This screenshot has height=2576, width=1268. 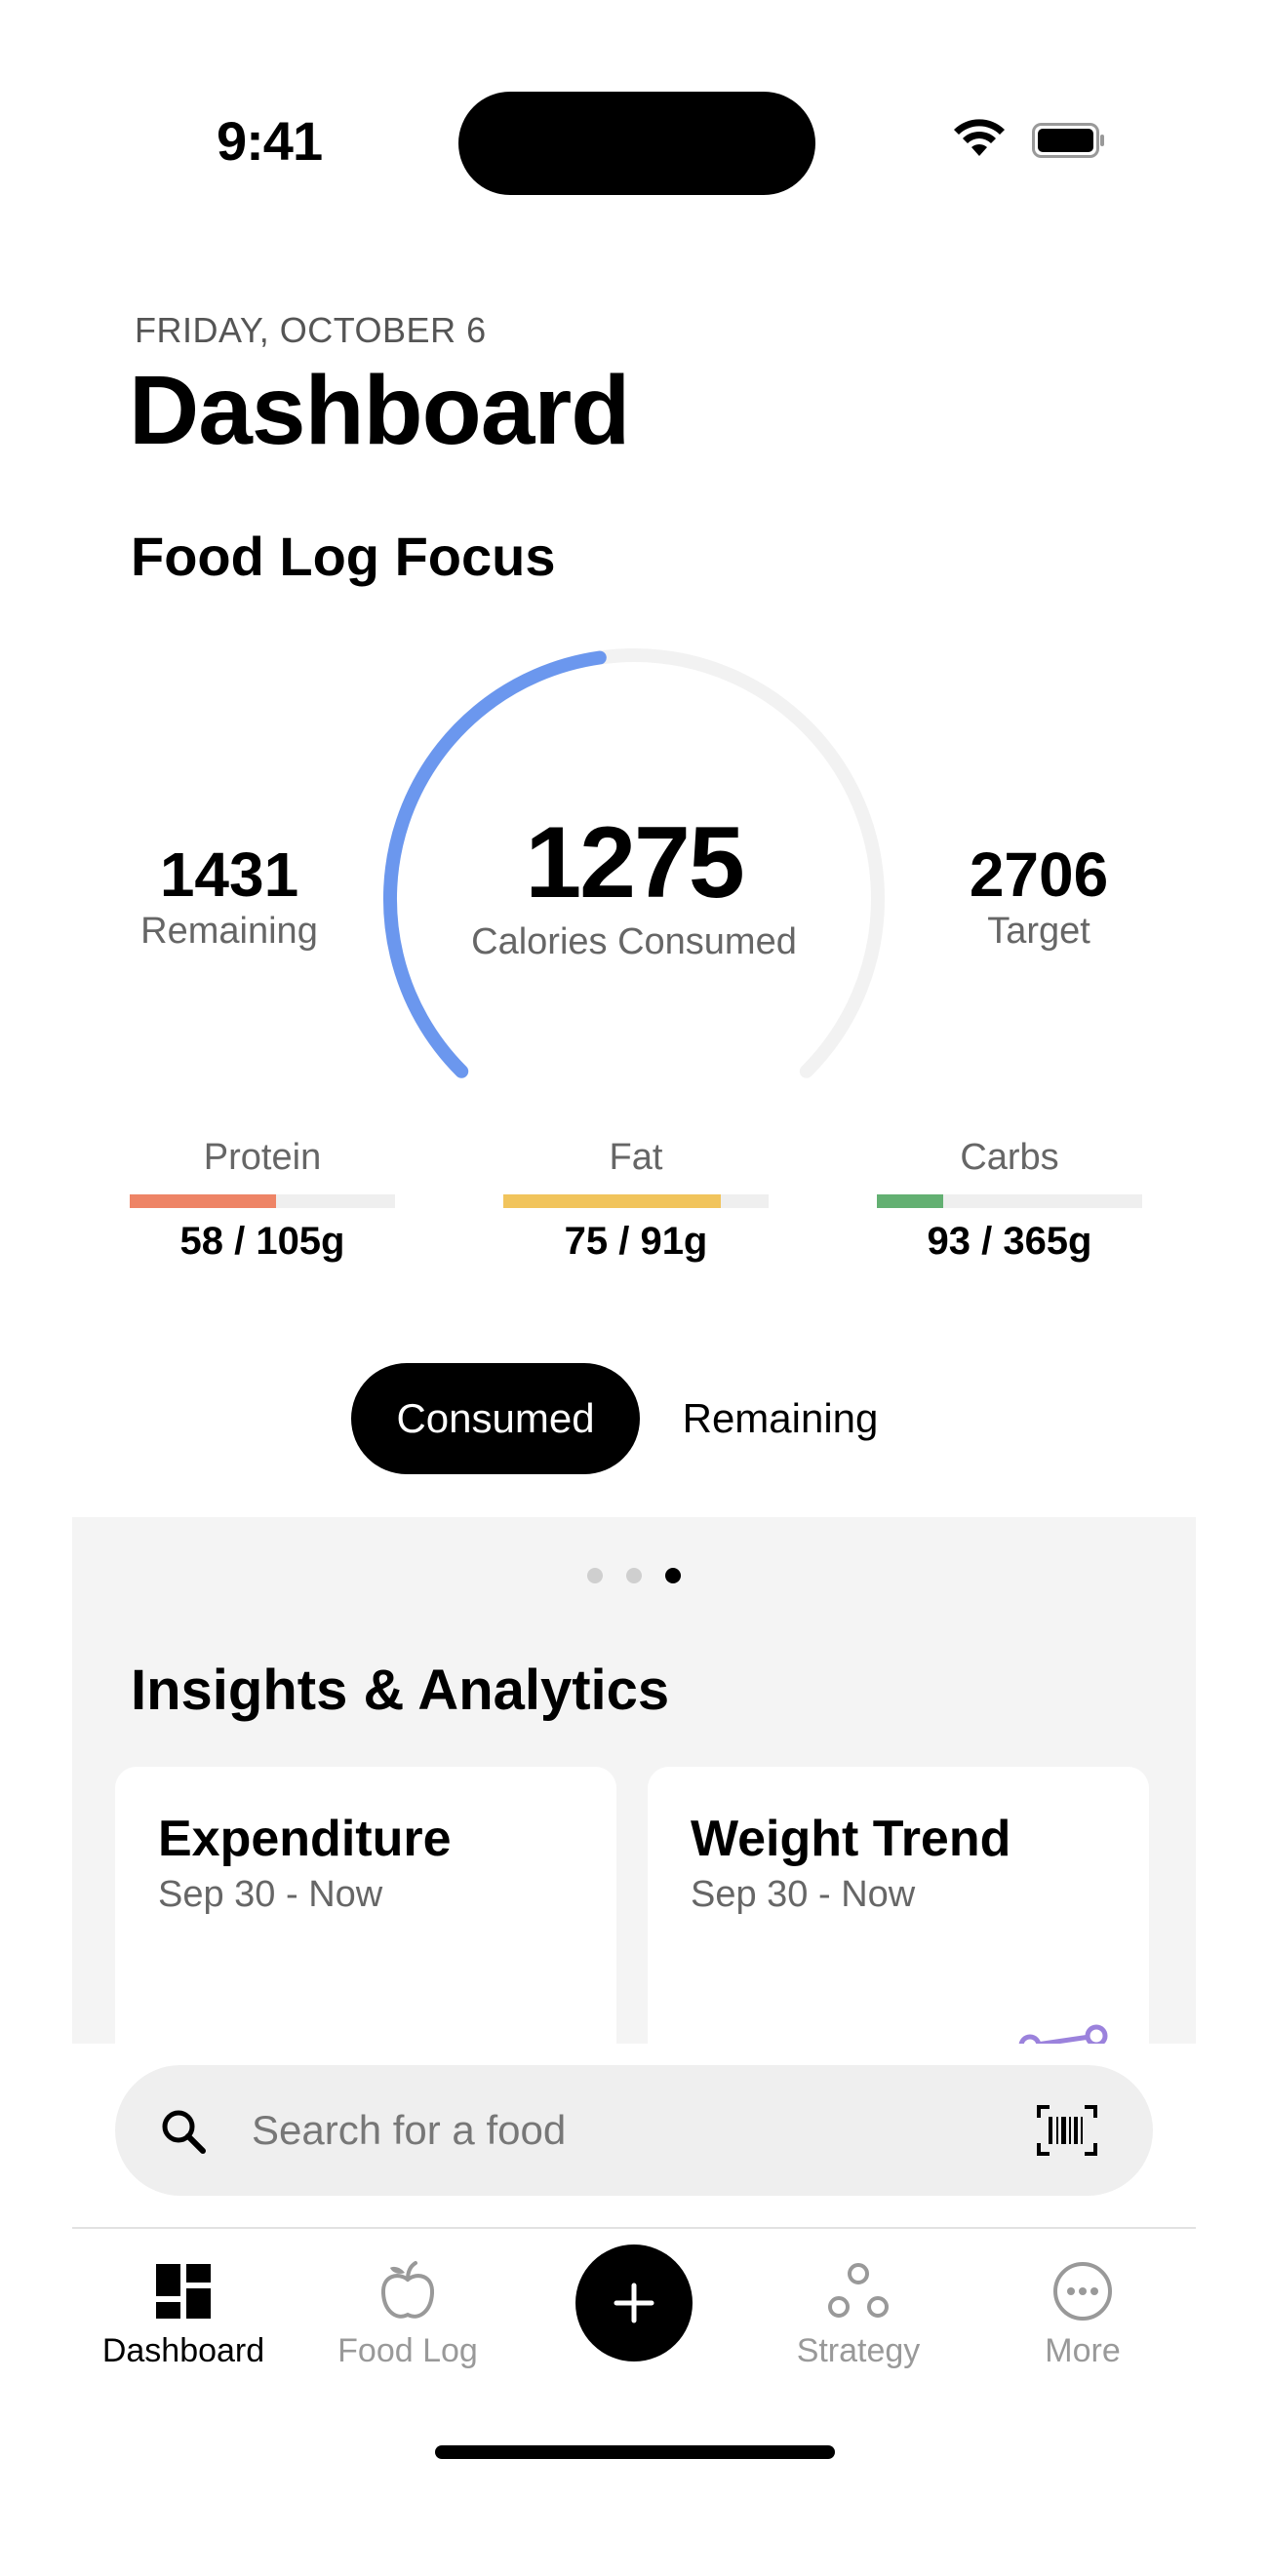 I want to click on target-value: 2706, so click(x=1039, y=874).